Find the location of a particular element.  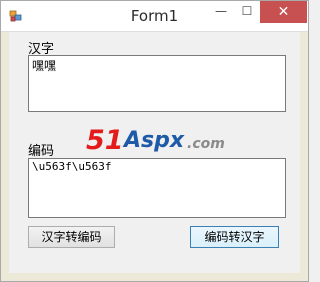

to-chars-button: 编码转汉字 is located at coordinates (234, 237).